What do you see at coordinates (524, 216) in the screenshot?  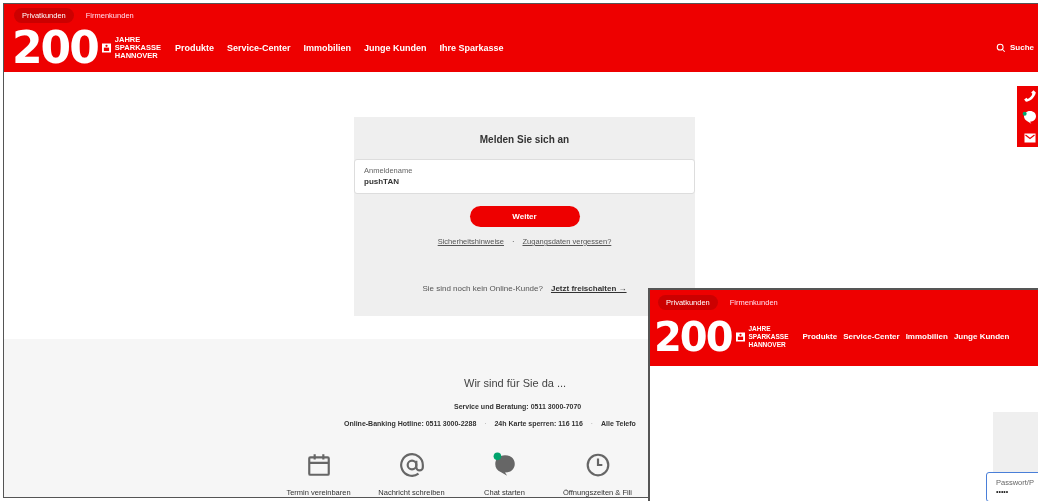 I see `continue-button: Weiter` at bounding box center [524, 216].